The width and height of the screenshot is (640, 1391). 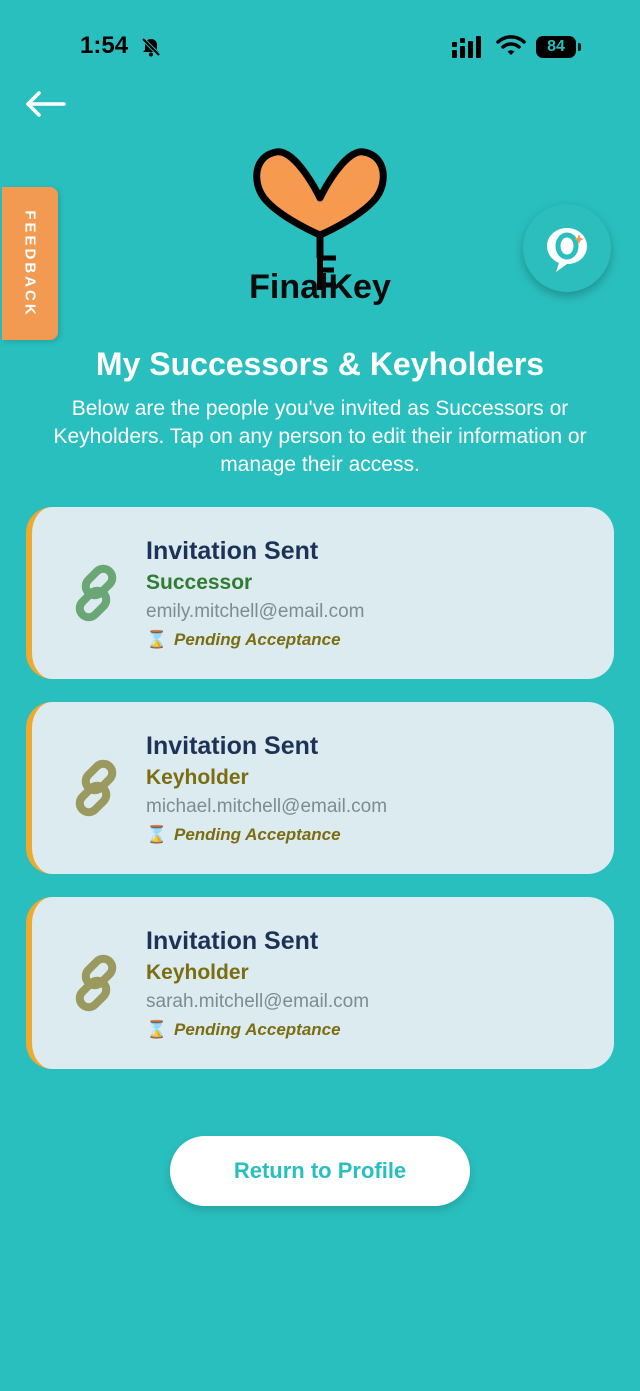 What do you see at coordinates (46, 104) in the screenshot?
I see `back-arrow-icon` at bounding box center [46, 104].